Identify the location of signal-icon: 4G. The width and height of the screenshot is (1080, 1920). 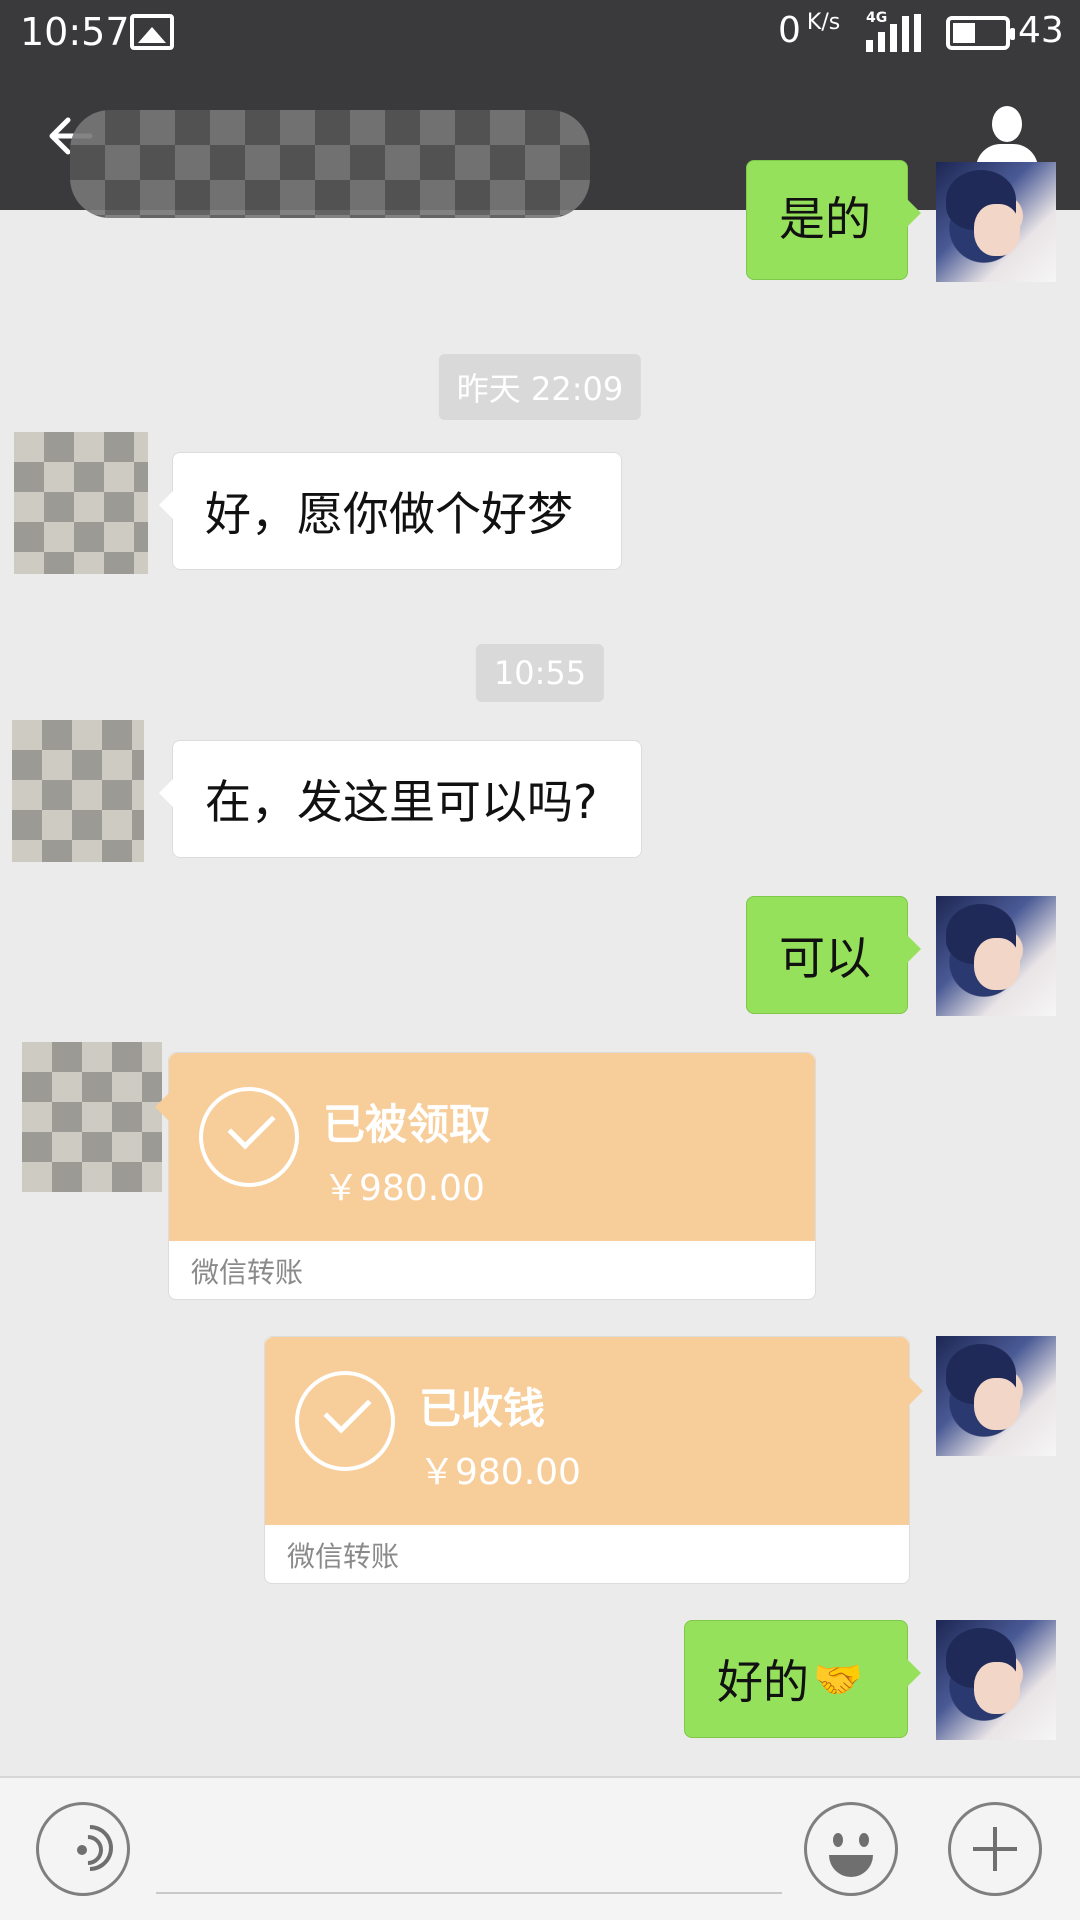
(896, 31).